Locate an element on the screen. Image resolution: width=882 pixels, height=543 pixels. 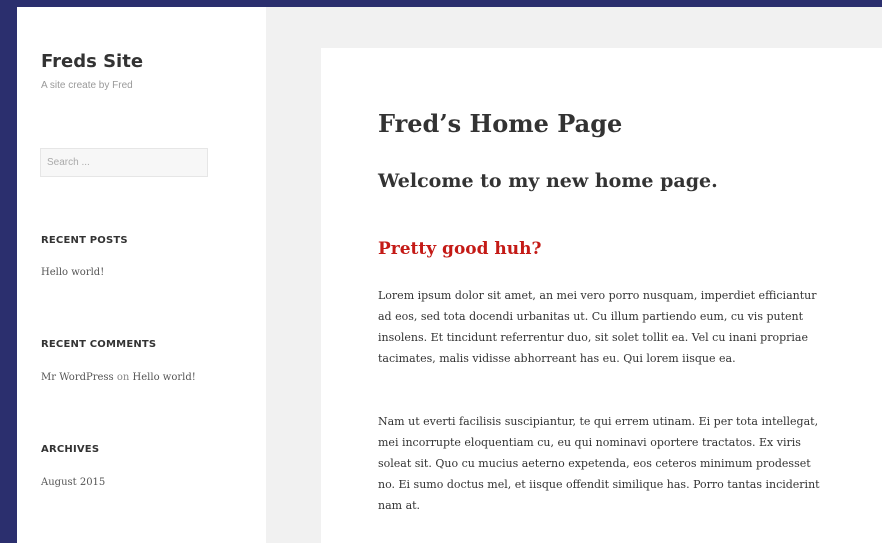
recent-comment-item: Mr WordPress on Hello world! is located at coordinates (118, 377).